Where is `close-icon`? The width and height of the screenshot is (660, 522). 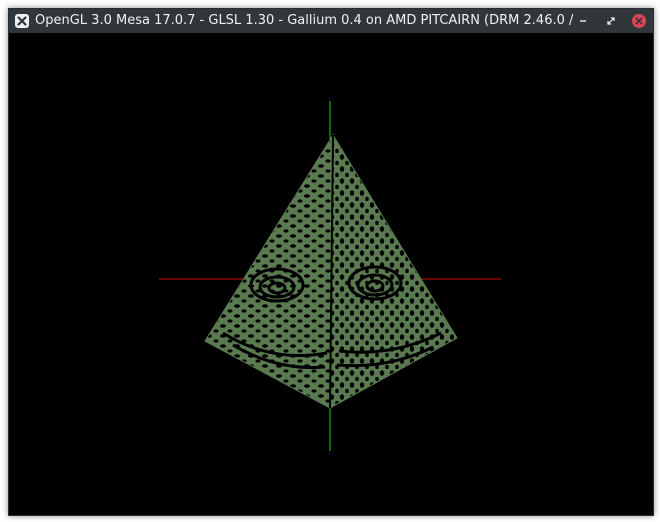 close-icon is located at coordinates (639, 21).